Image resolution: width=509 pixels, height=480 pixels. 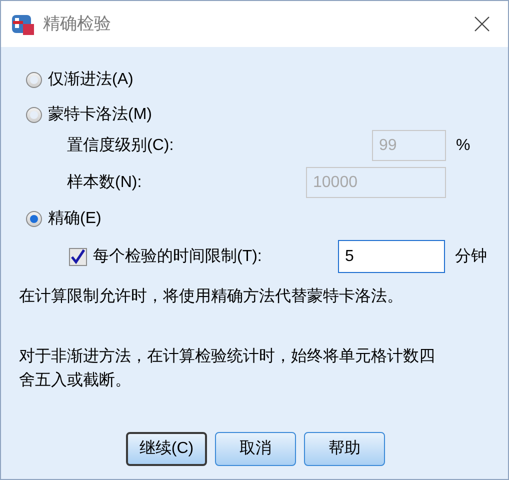 I want to click on radio-label: 蒙特卡洛法(M), so click(x=100, y=114).